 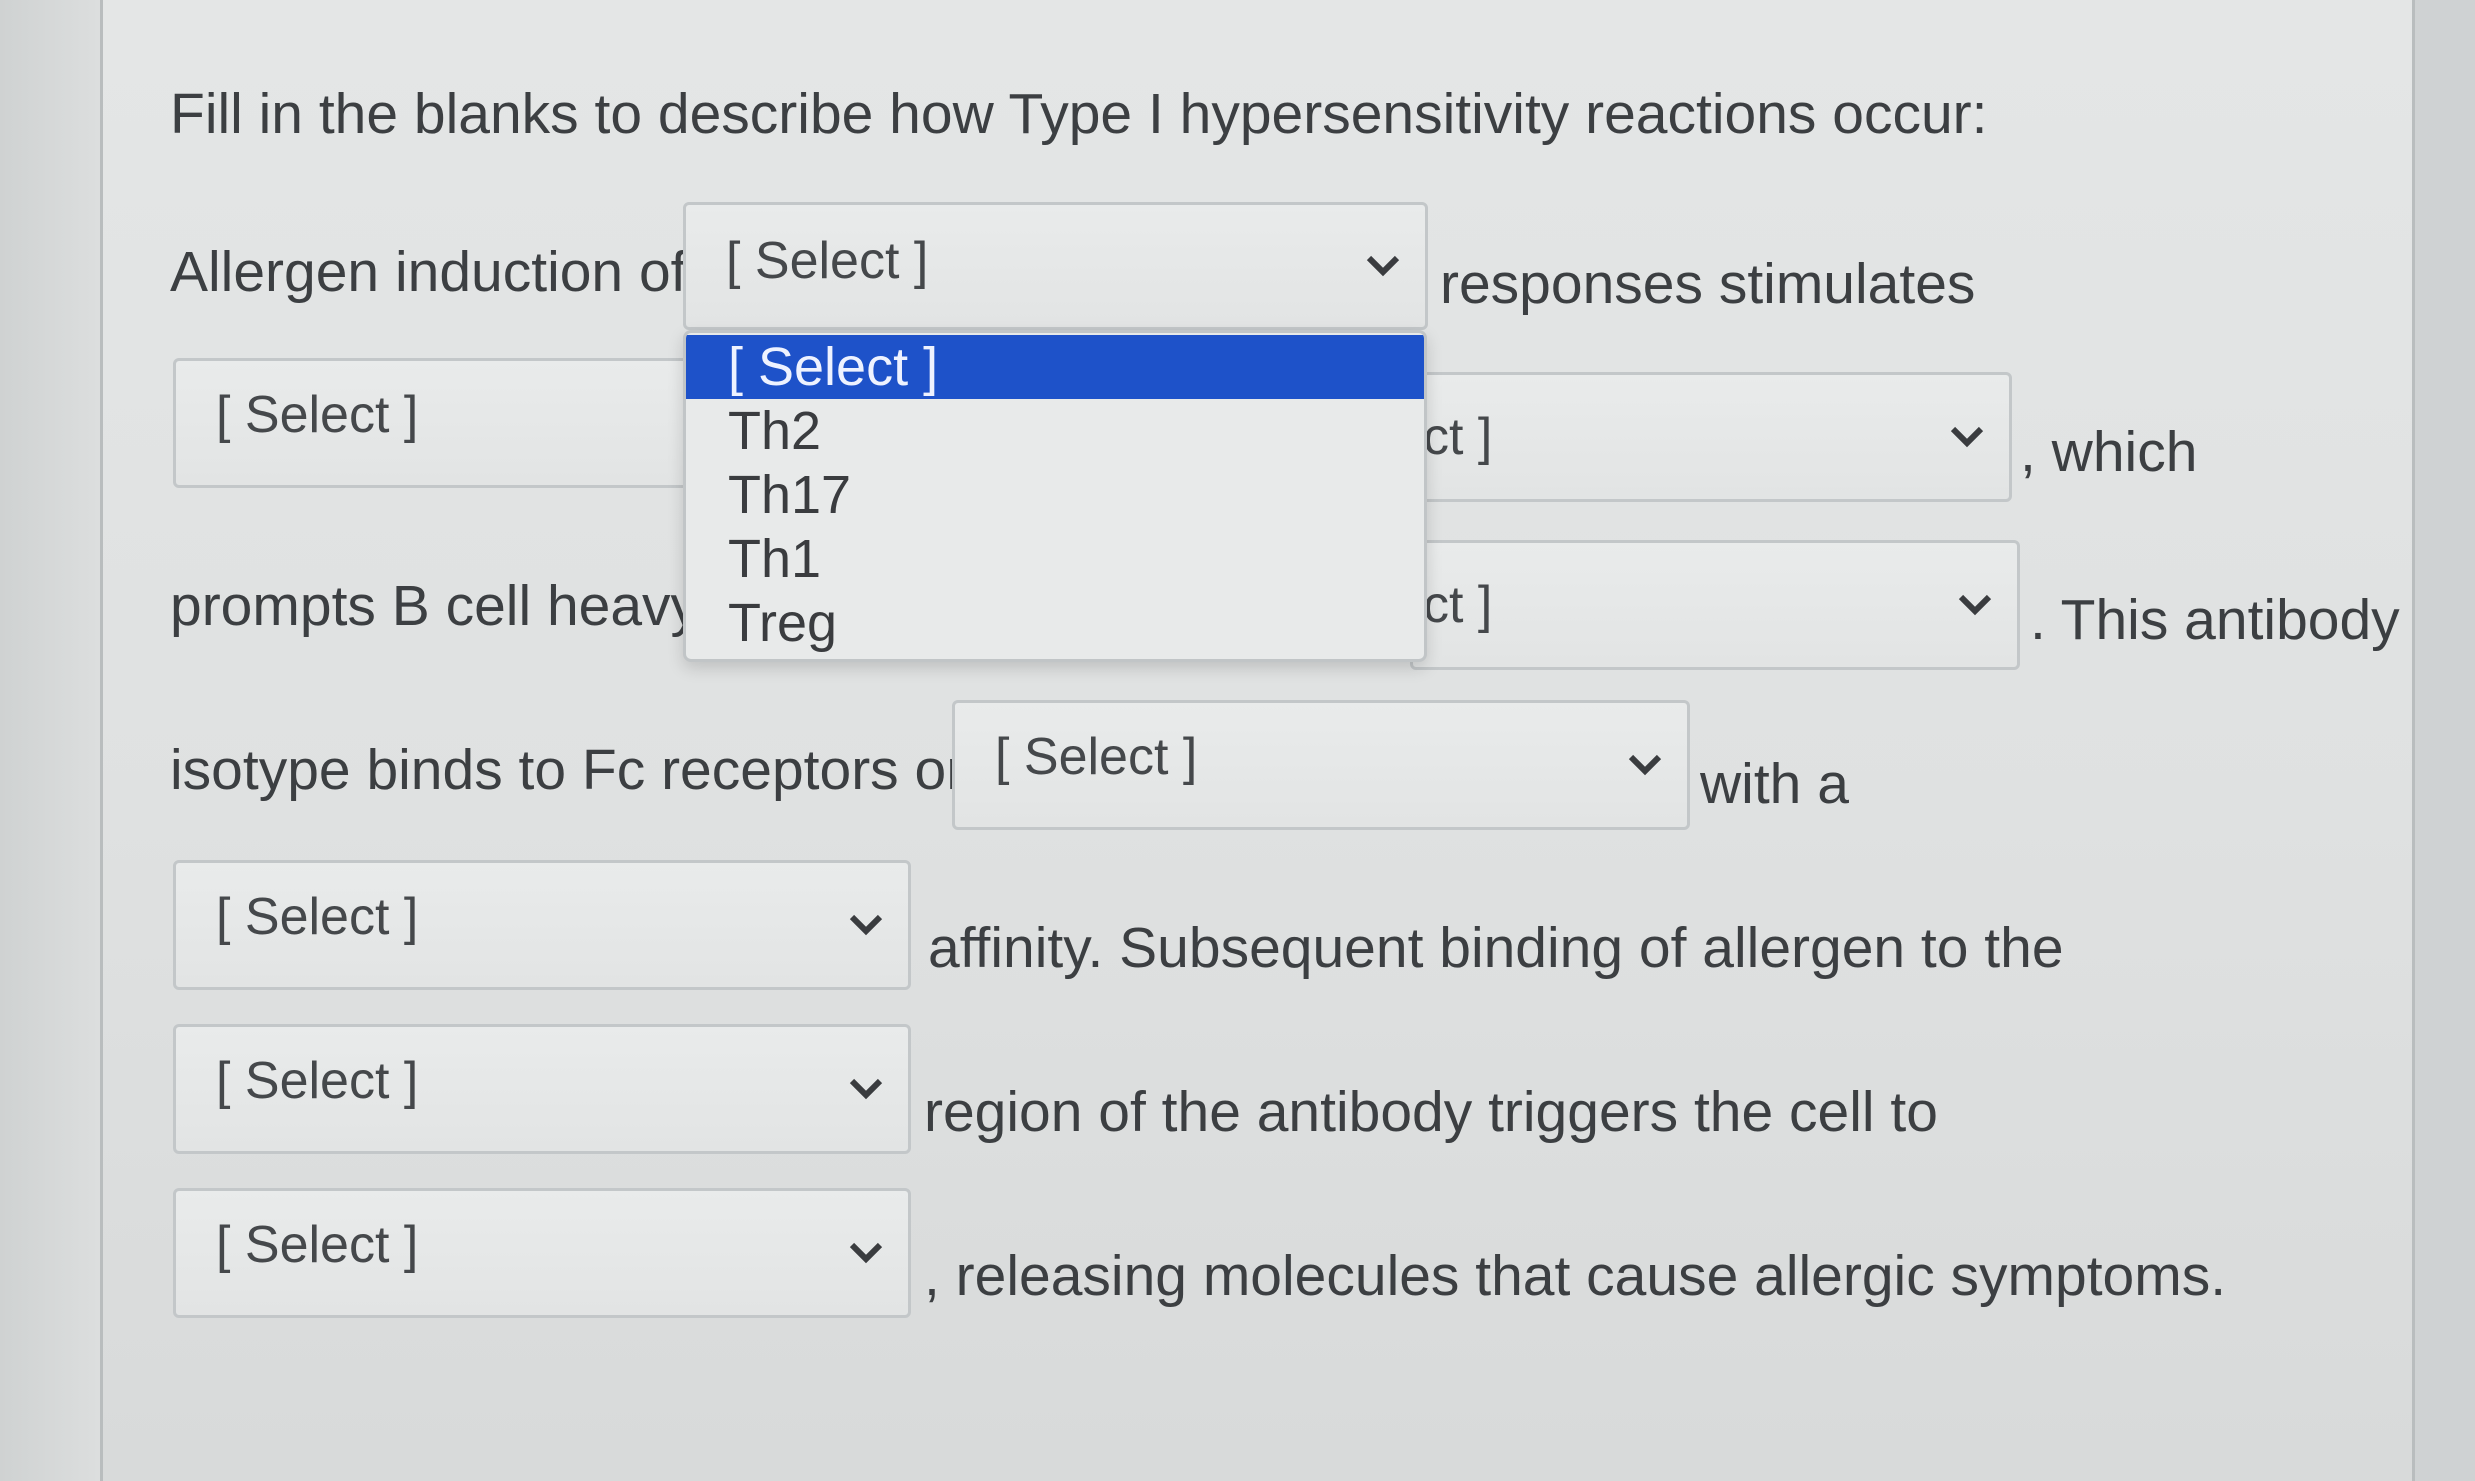 What do you see at coordinates (1708, 284) in the screenshot?
I see `sentence-text-2: responses stimulates` at bounding box center [1708, 284].